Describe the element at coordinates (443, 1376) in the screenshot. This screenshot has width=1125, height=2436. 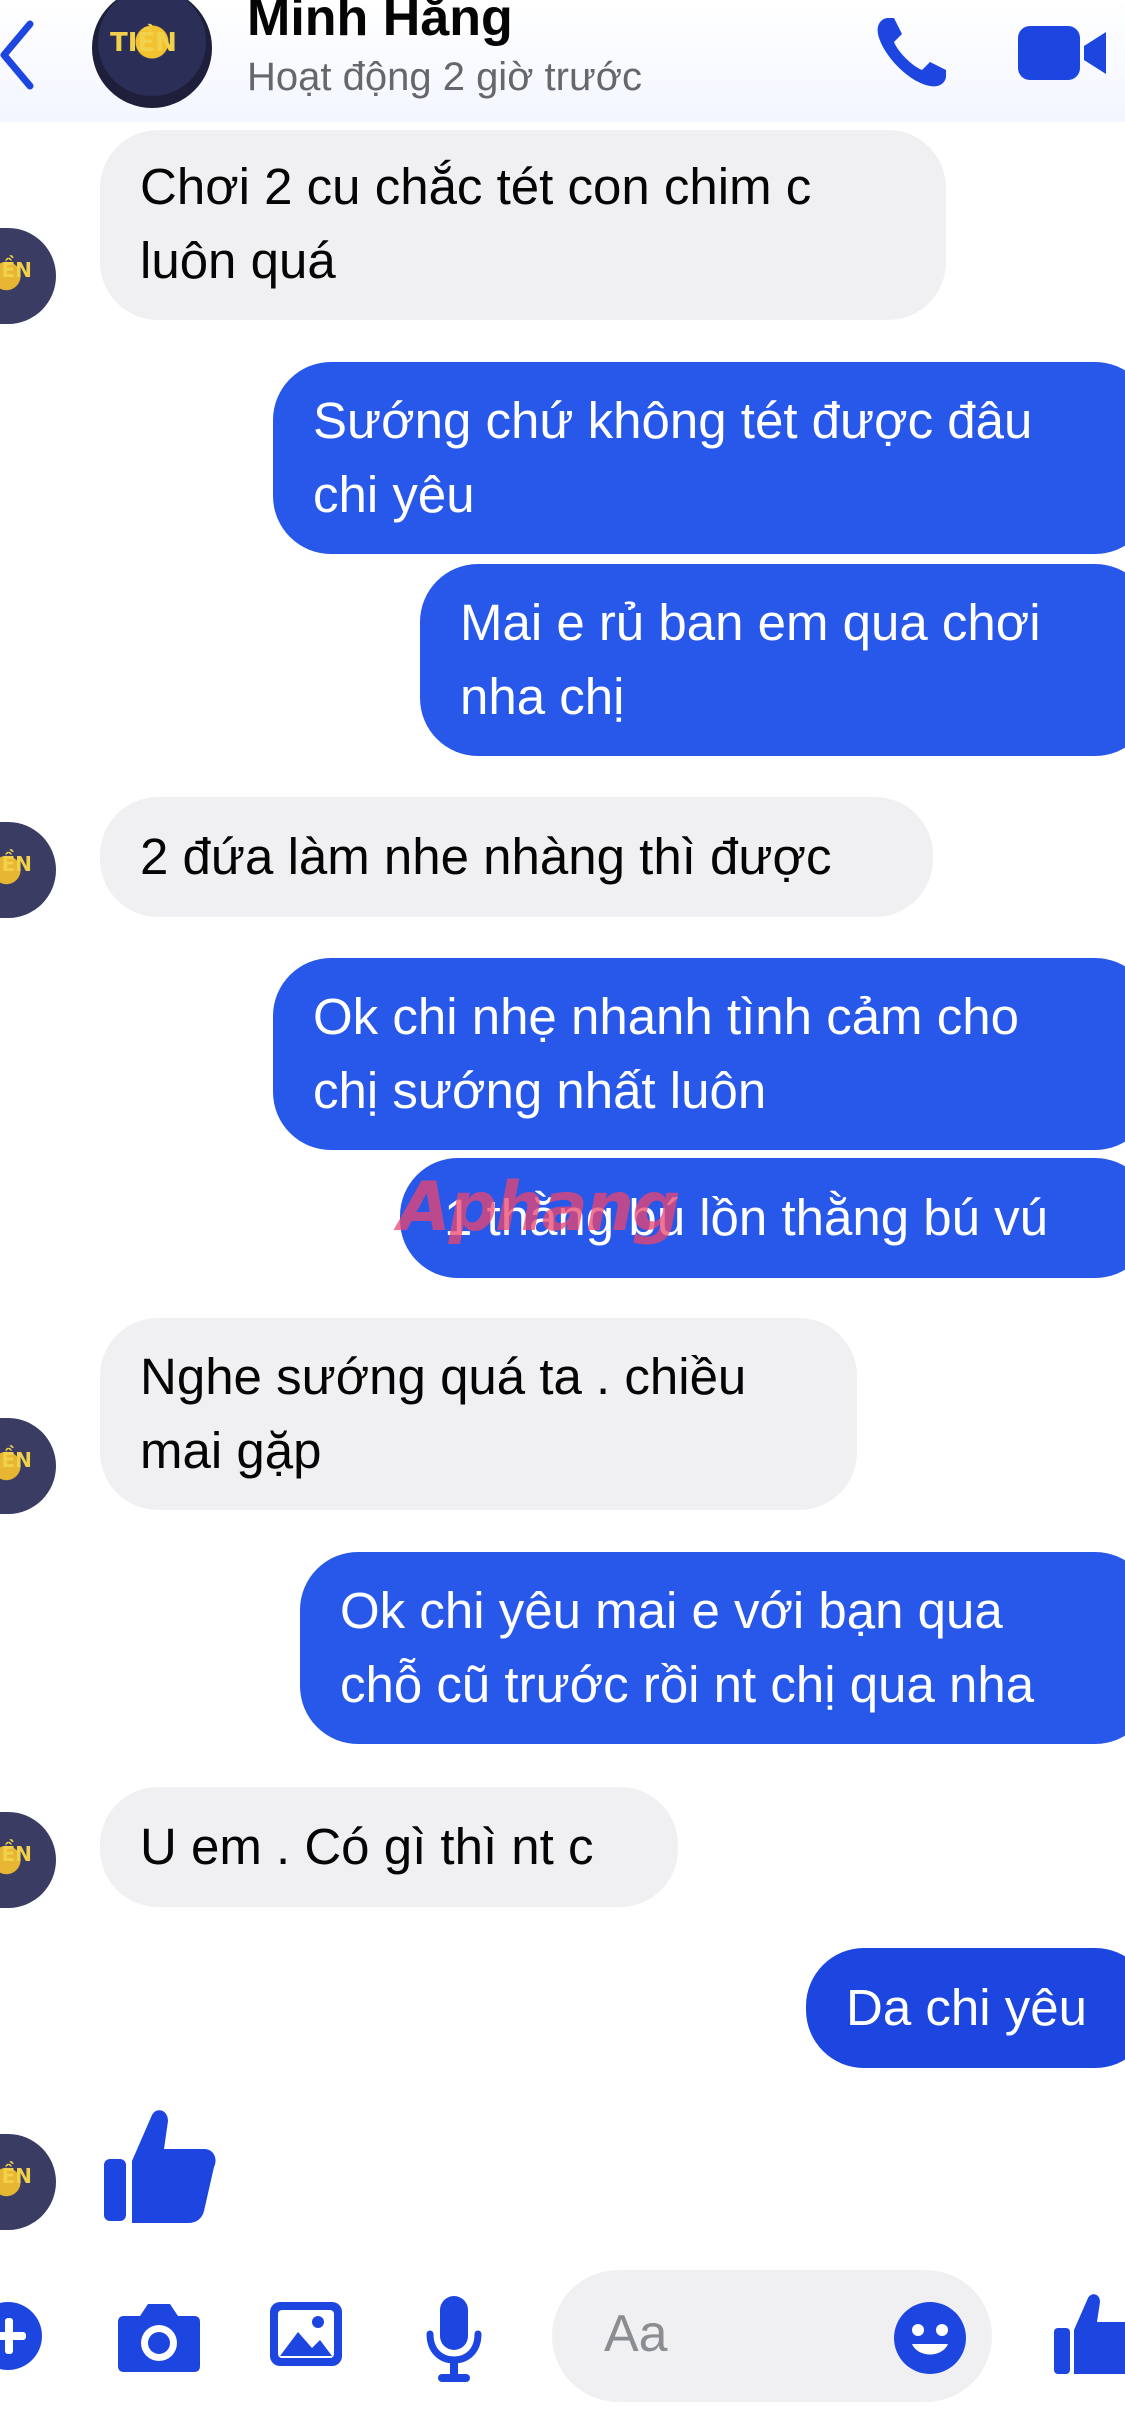
I see `message-line: Nghe sướng quá ta . chiều` at that location.